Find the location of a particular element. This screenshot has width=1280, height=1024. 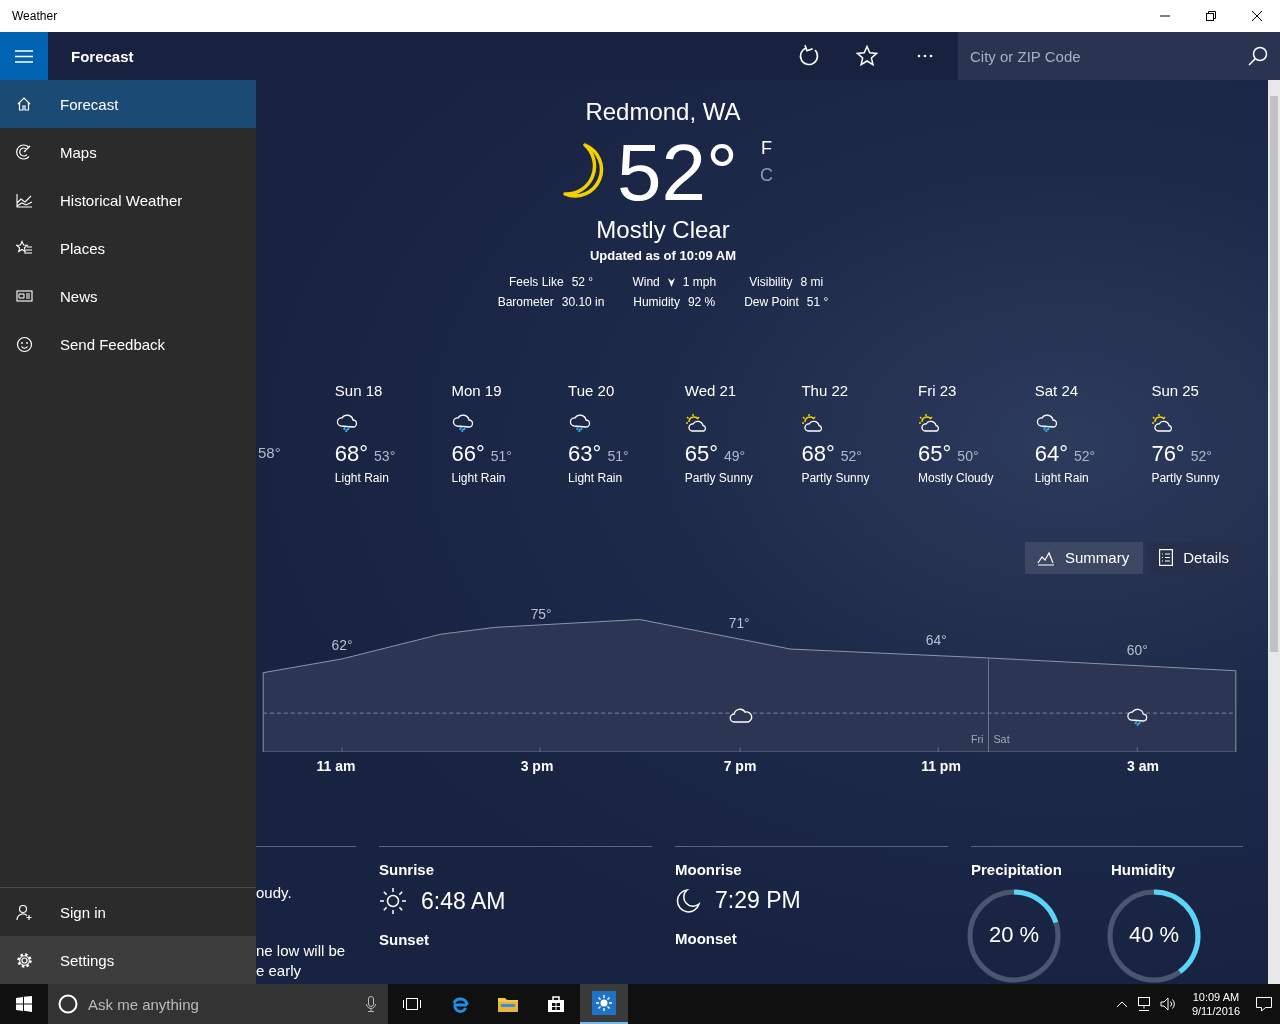

wind-arrow-icon is located at coordinates (671, 282).